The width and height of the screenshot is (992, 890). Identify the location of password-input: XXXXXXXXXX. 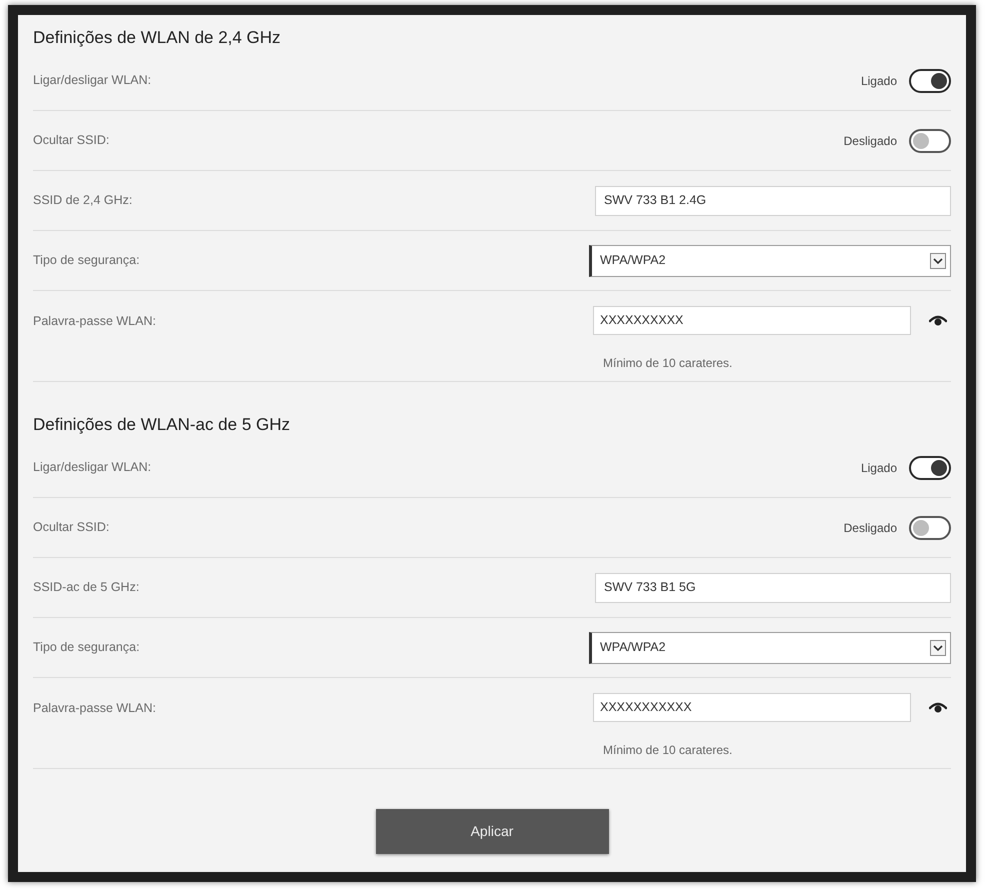
(752, 320).